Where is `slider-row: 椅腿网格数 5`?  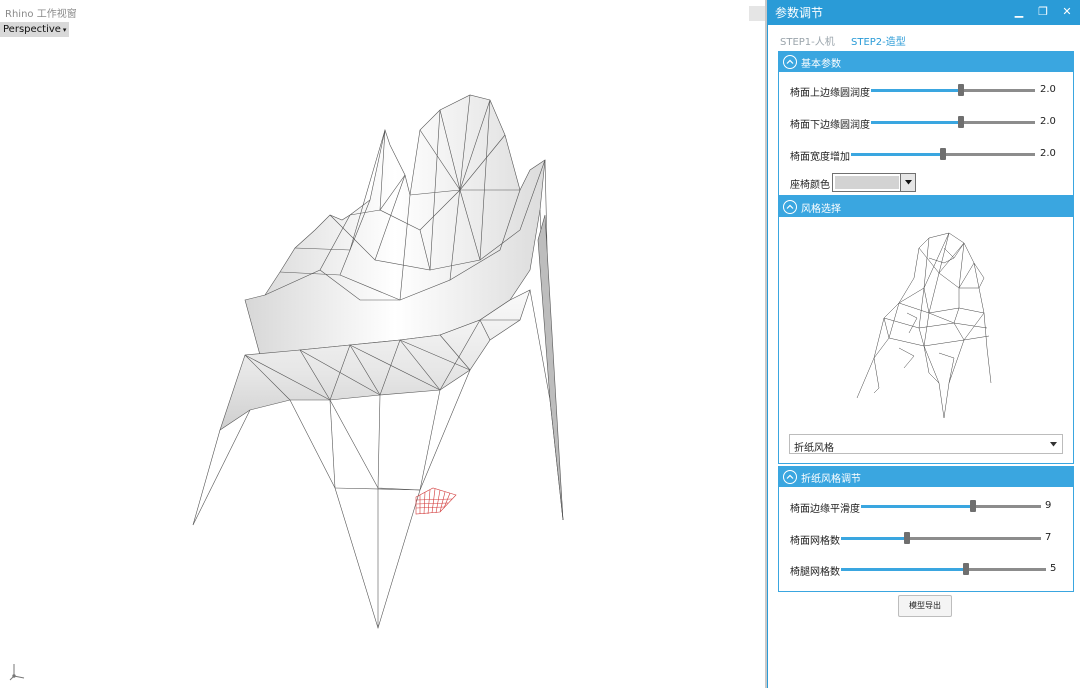
slider-row: 椅腿网格数 5 is located at coordinates (926, 569).